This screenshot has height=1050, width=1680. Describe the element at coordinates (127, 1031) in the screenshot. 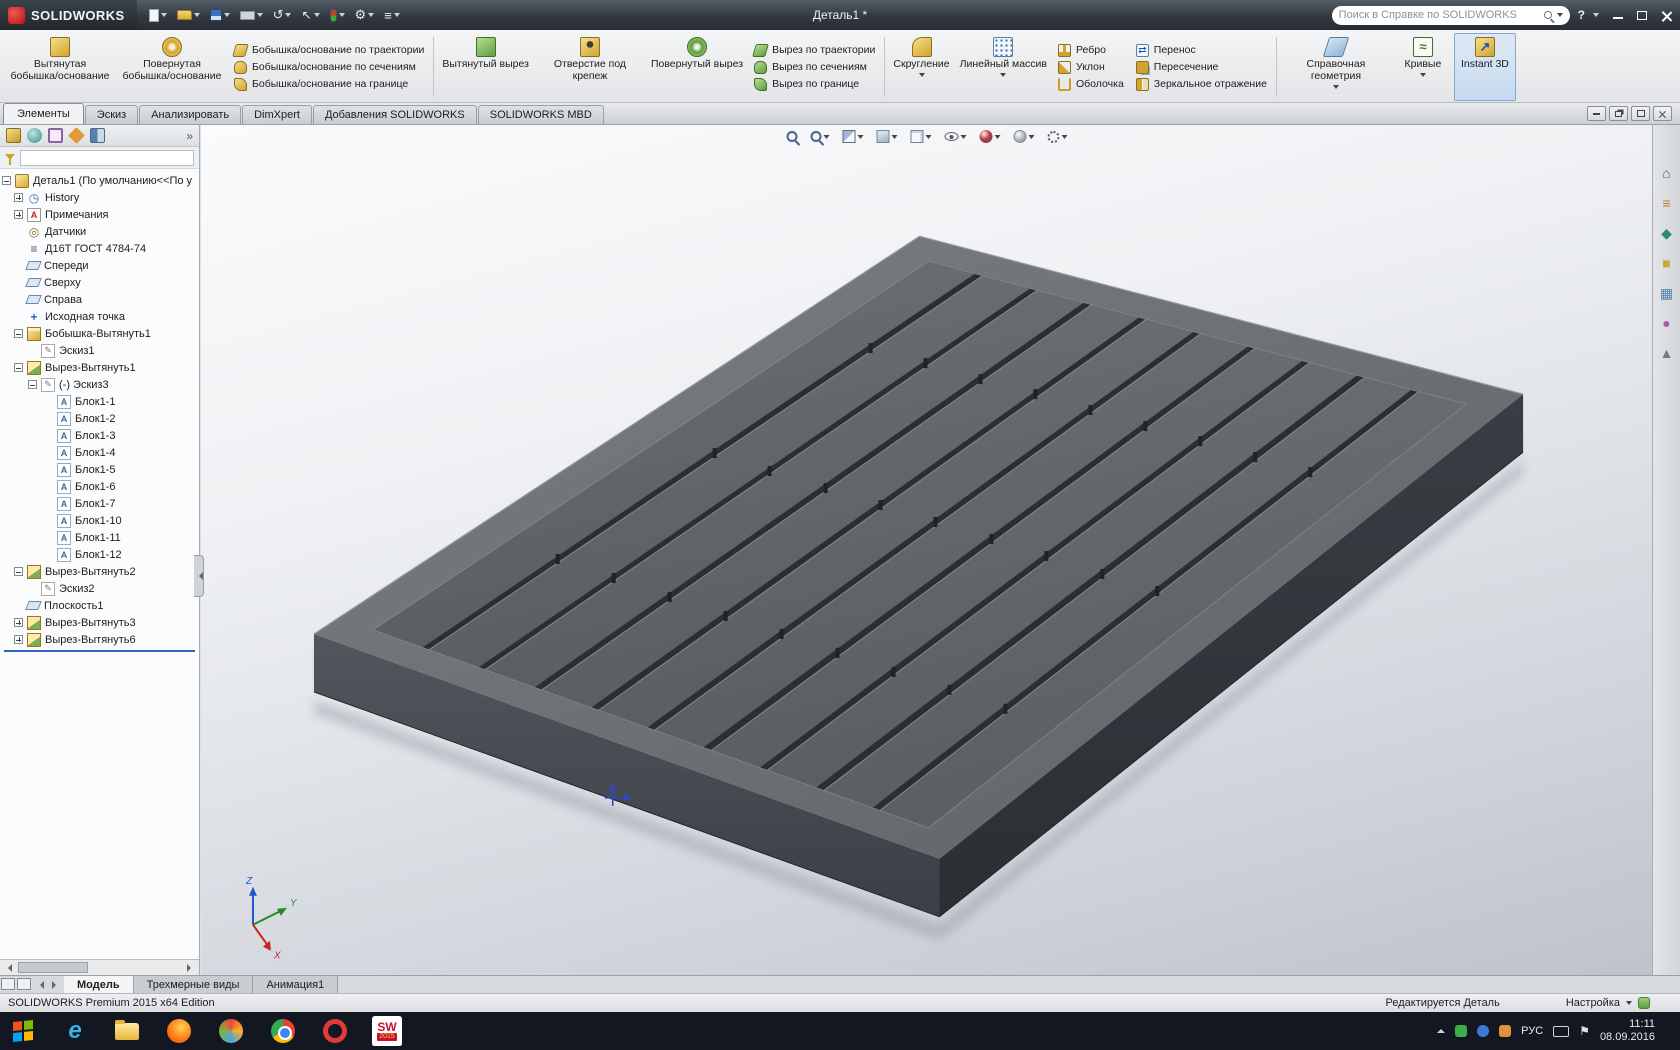

I see `file-explorer-button` at that location.